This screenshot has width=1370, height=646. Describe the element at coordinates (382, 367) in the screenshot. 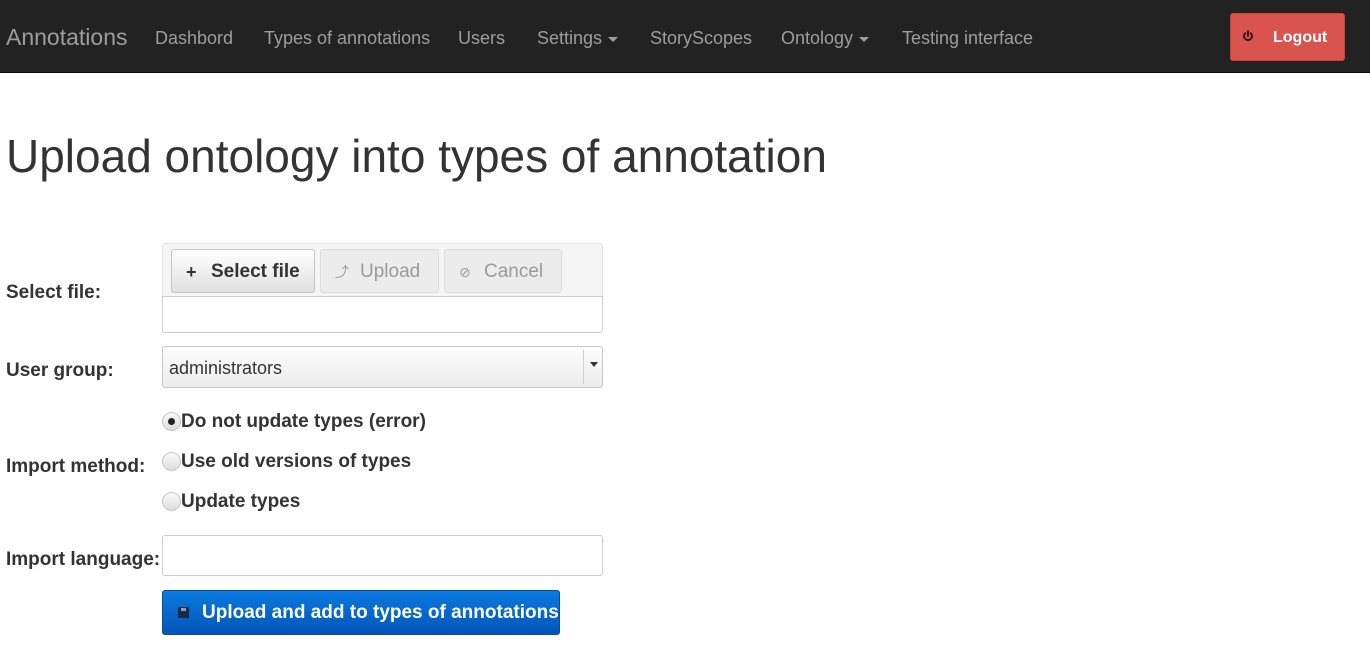

I see `user-group-select: administrators` at that location.